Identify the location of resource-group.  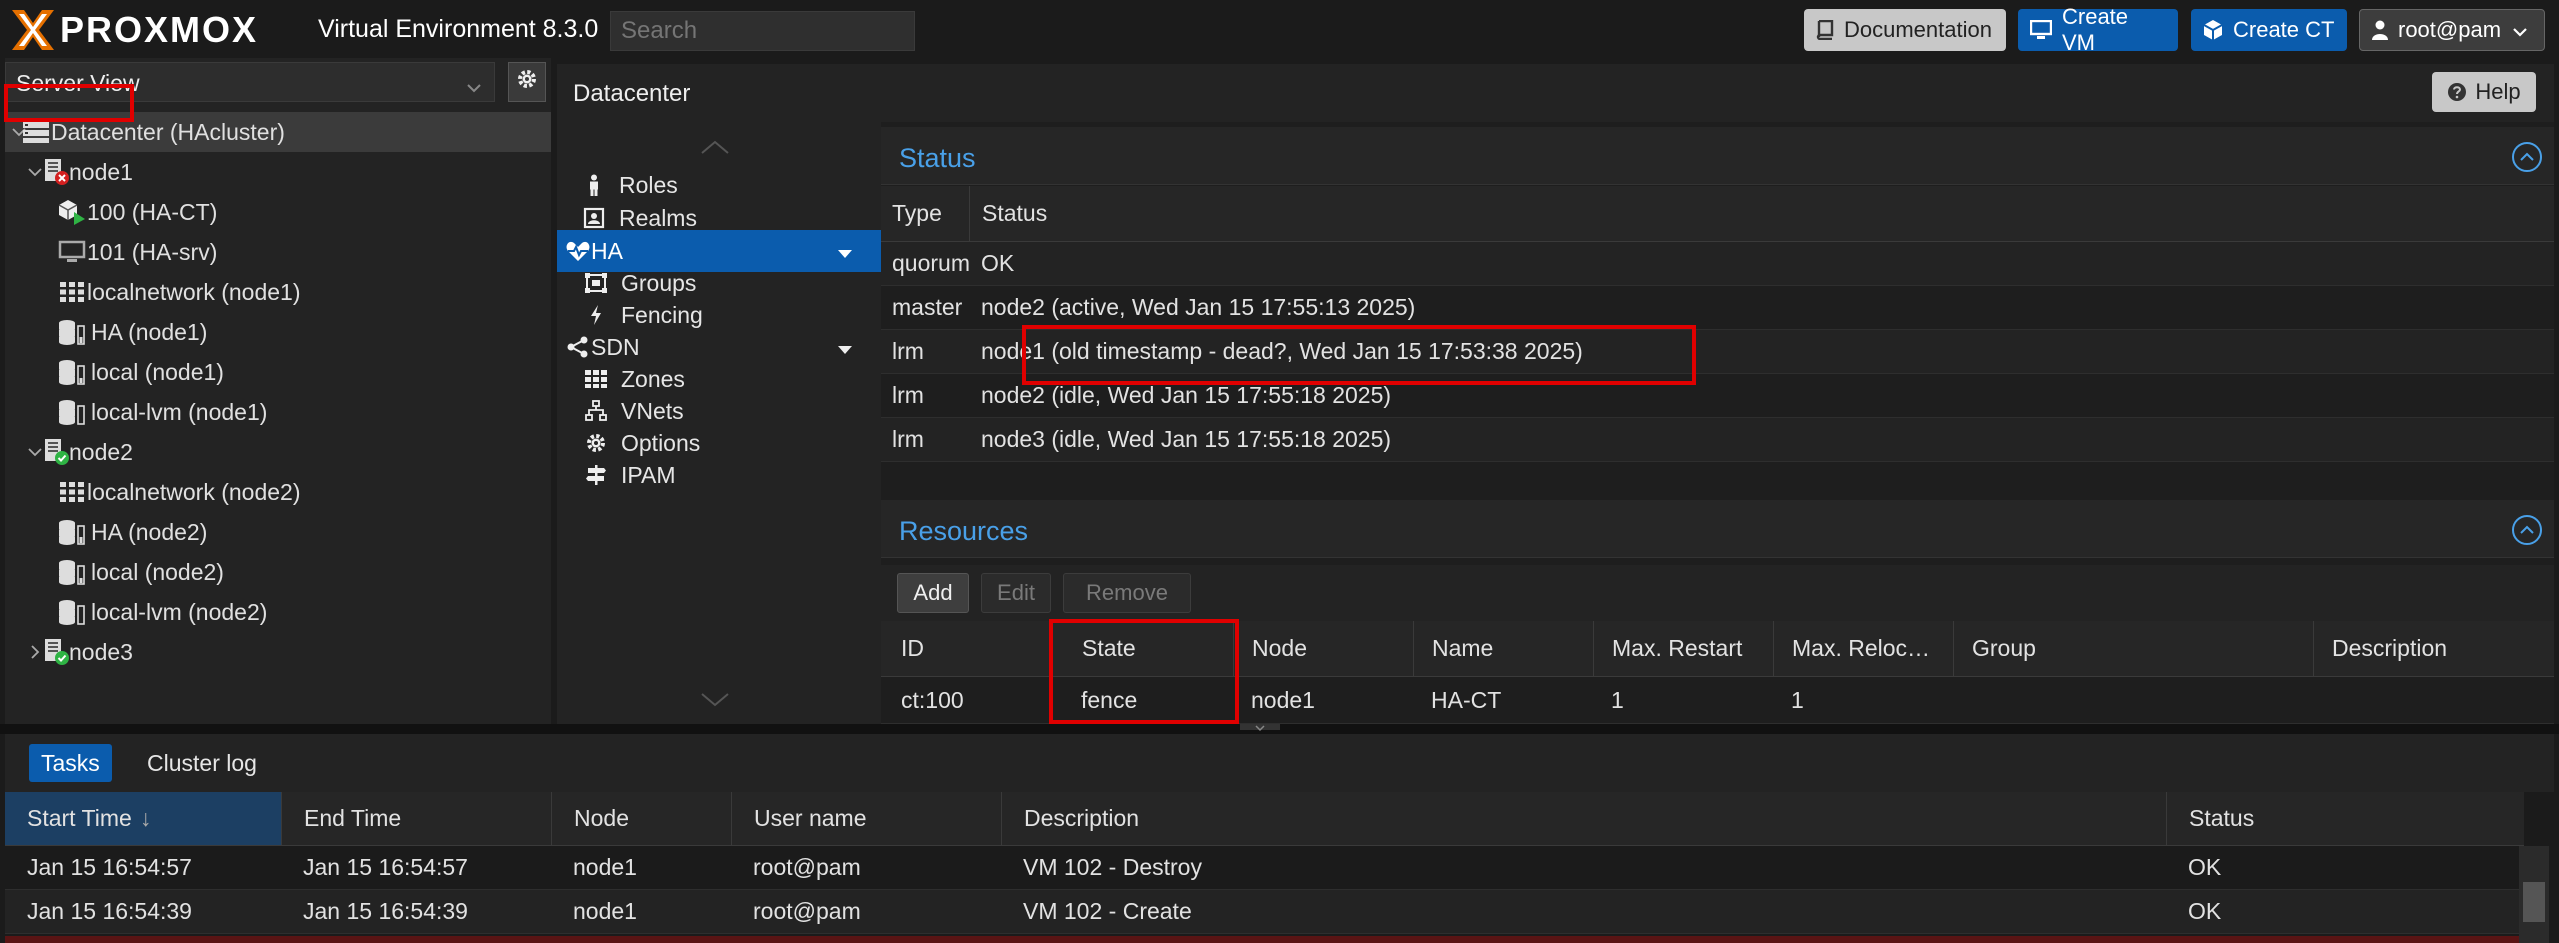
(2133, 700).